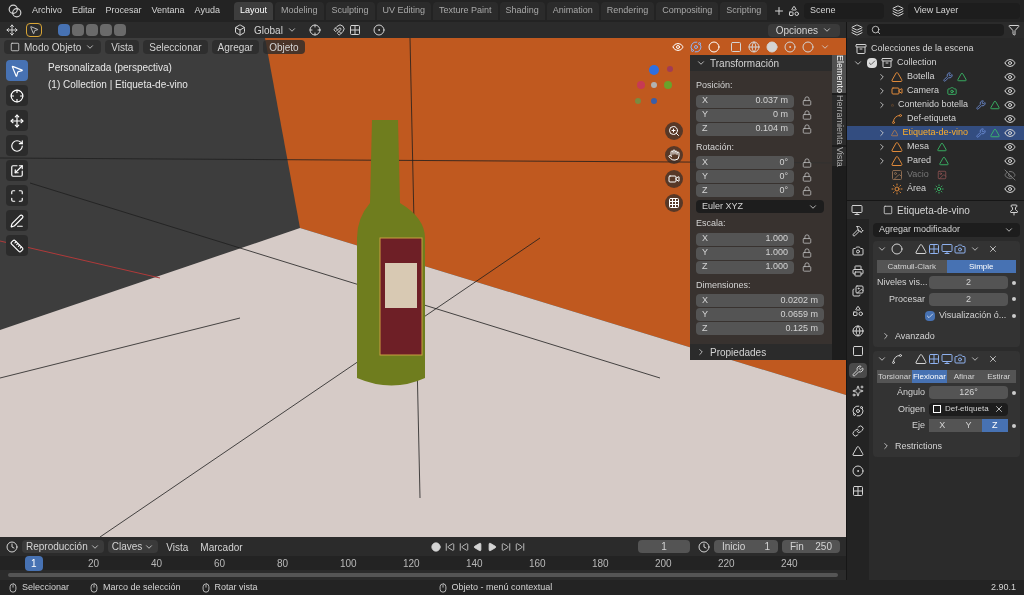 This screenshot has width=1024, height=595. What do you see at coordinates (844, 11) in the screenshot?
I see `scene-field: Scene` at bounding box center [844, 11].